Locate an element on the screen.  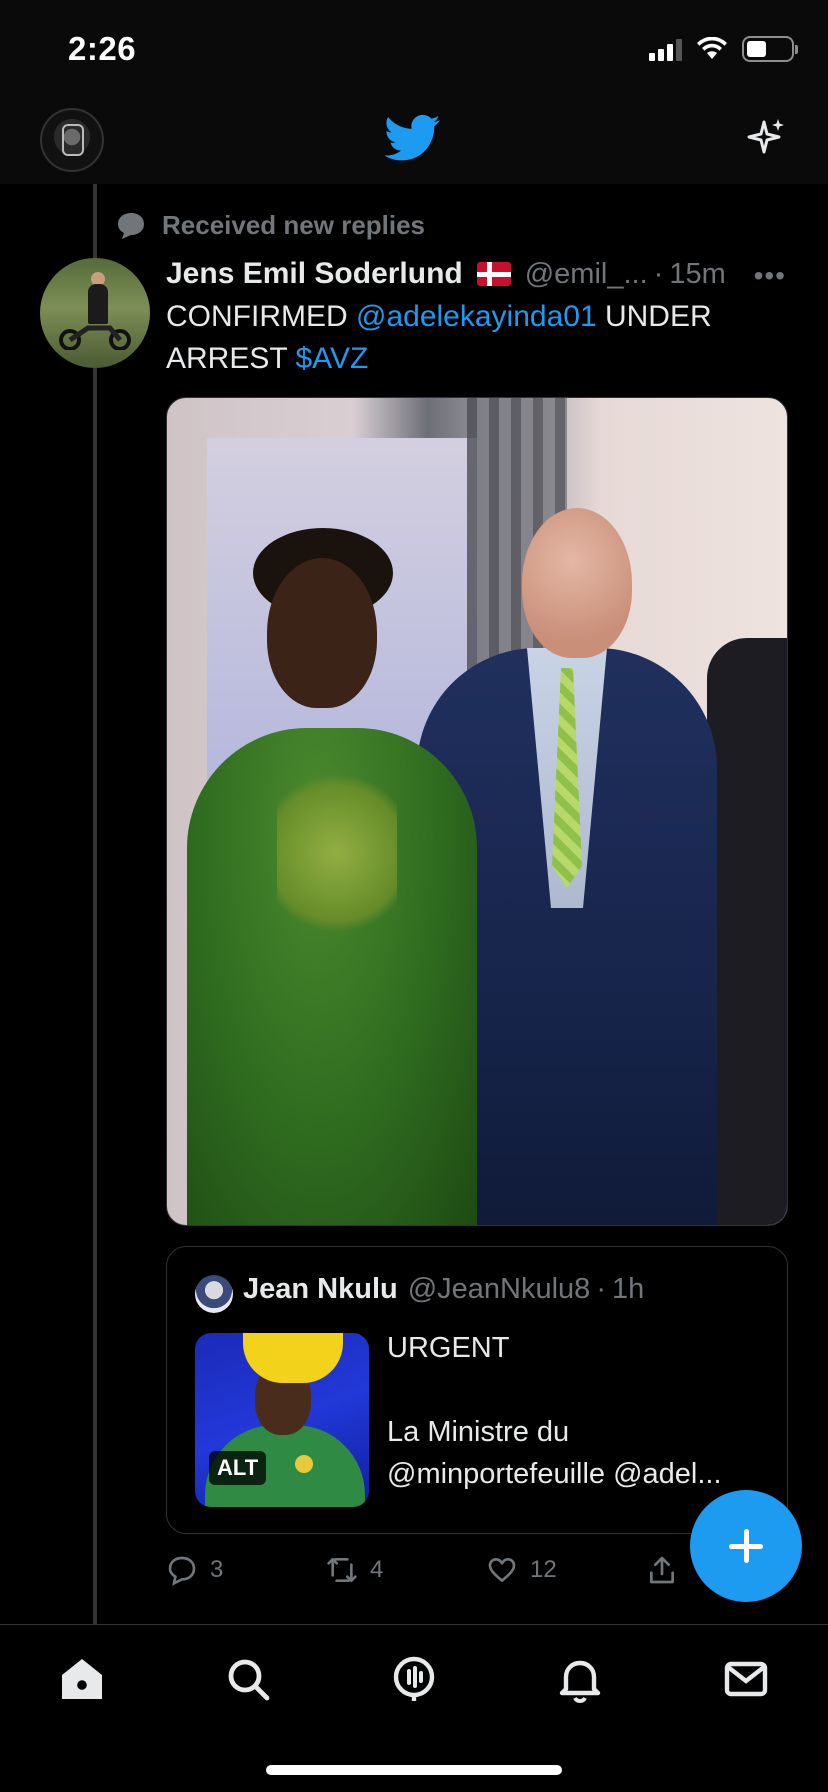
danish-flag-icon is located at coordinates (493, 274).